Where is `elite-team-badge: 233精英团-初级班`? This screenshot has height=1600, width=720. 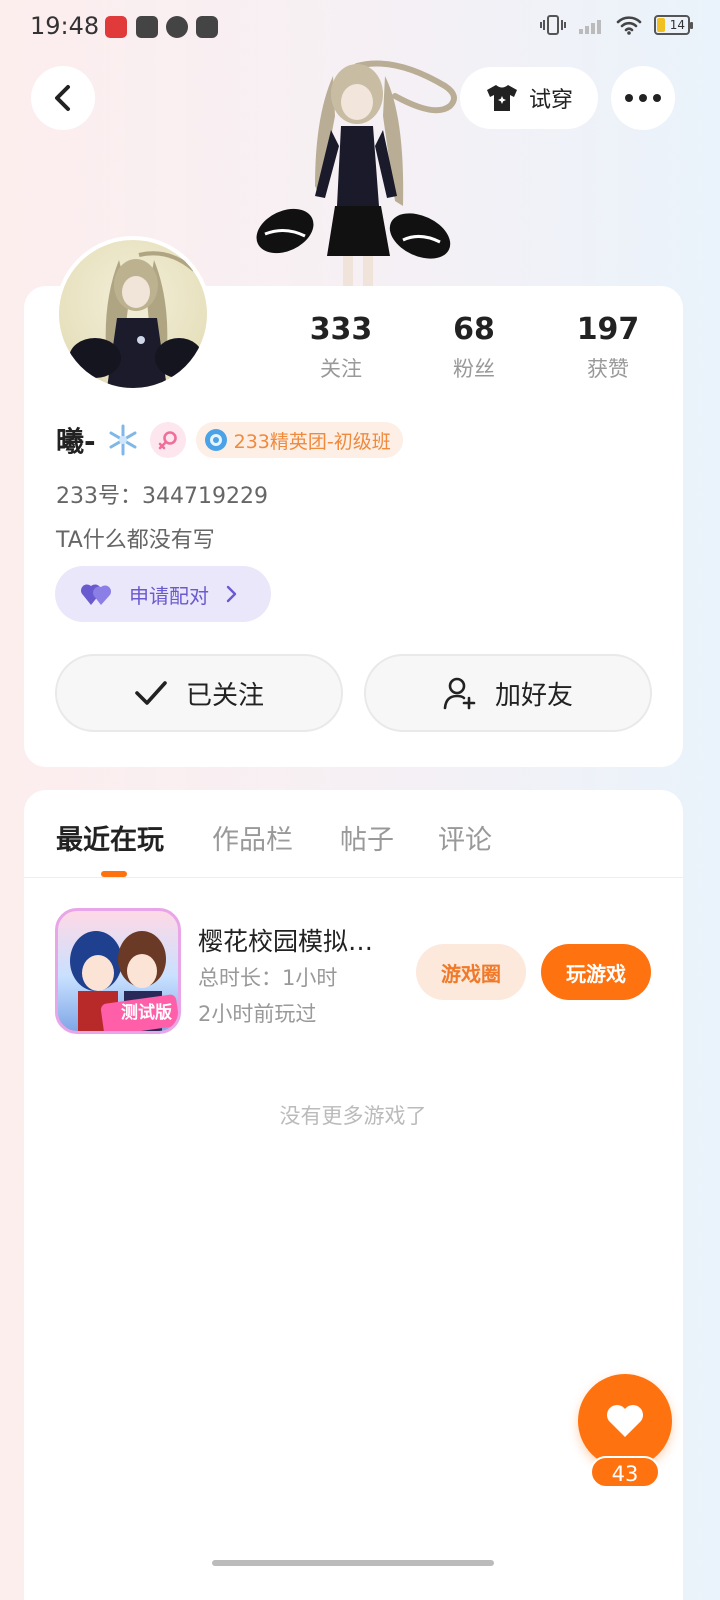
elite-team-badge: 233精英团-初级班 is located at coordinates (299, 440).